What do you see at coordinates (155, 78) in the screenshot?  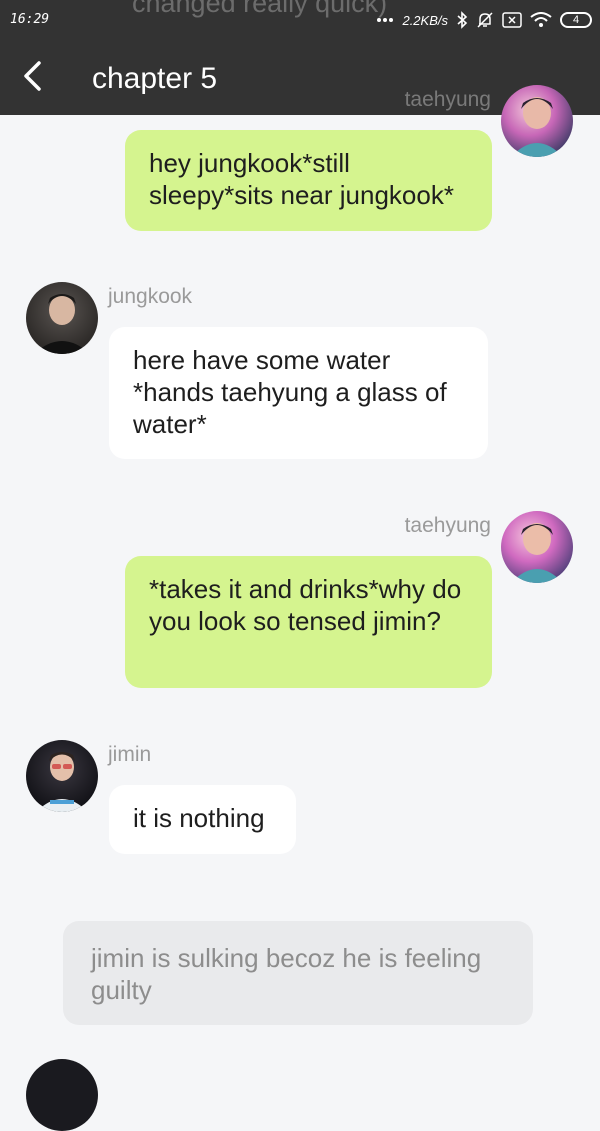 I see `page-title: chapter 5` at bounding box center [155, 78].